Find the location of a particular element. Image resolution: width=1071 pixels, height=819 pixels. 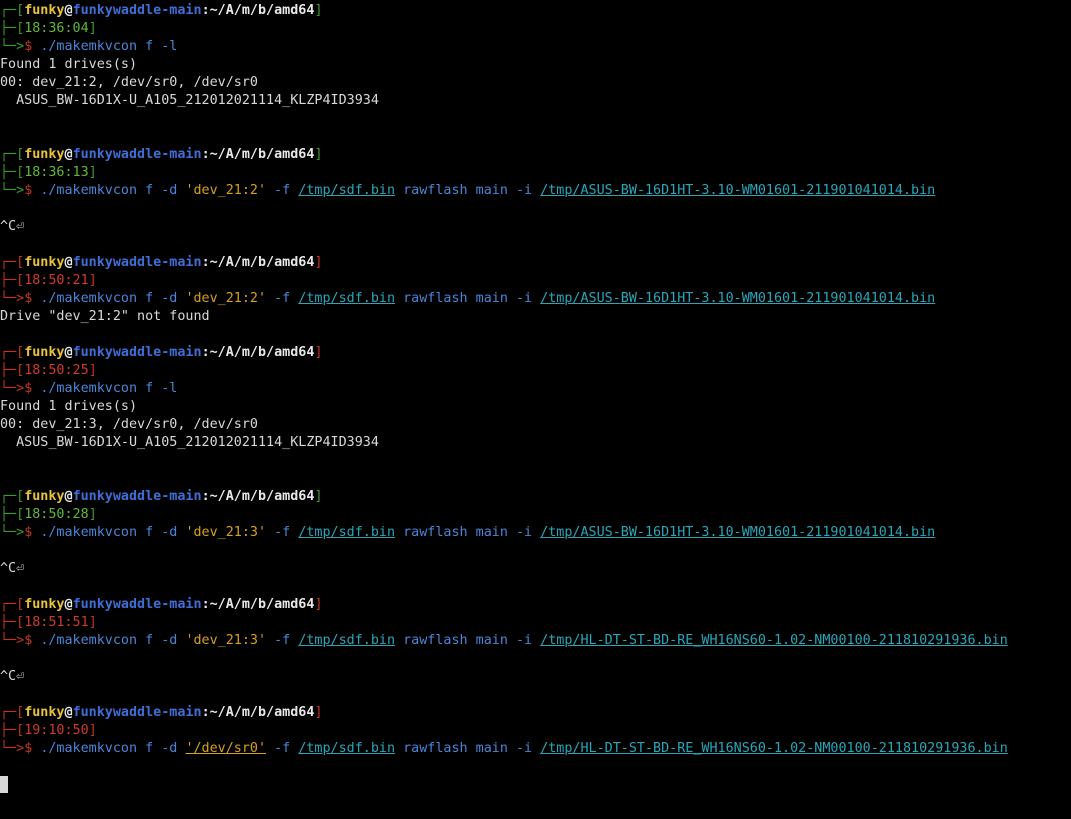

prompt-time-line: ├─[18:50:21] is located at coordinates (535, 281).